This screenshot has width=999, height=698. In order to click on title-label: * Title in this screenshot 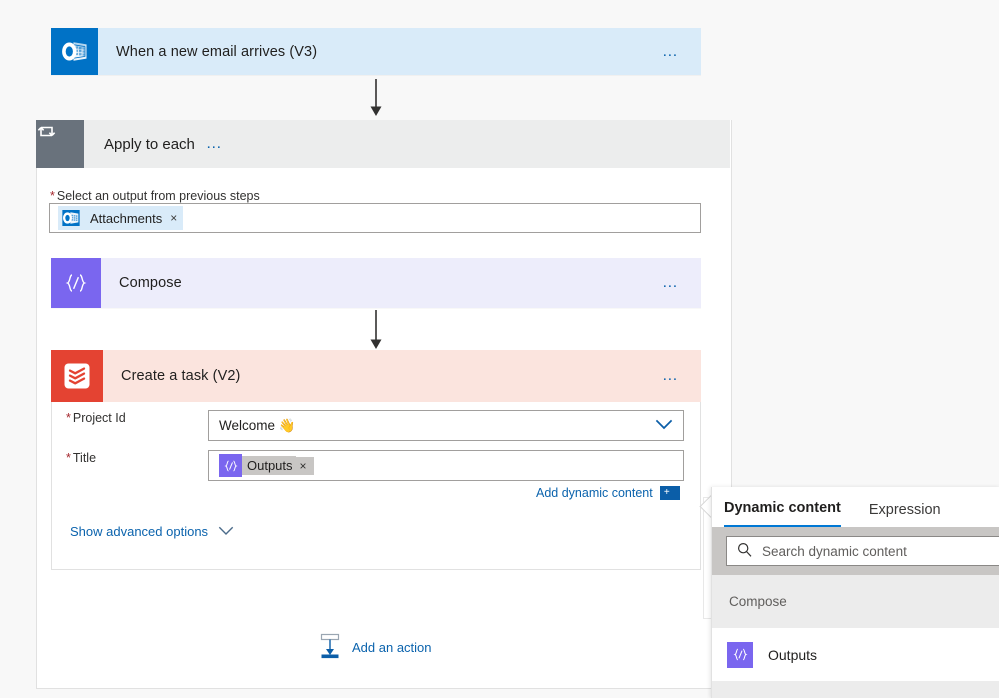, I will do `click(81, 458)`.